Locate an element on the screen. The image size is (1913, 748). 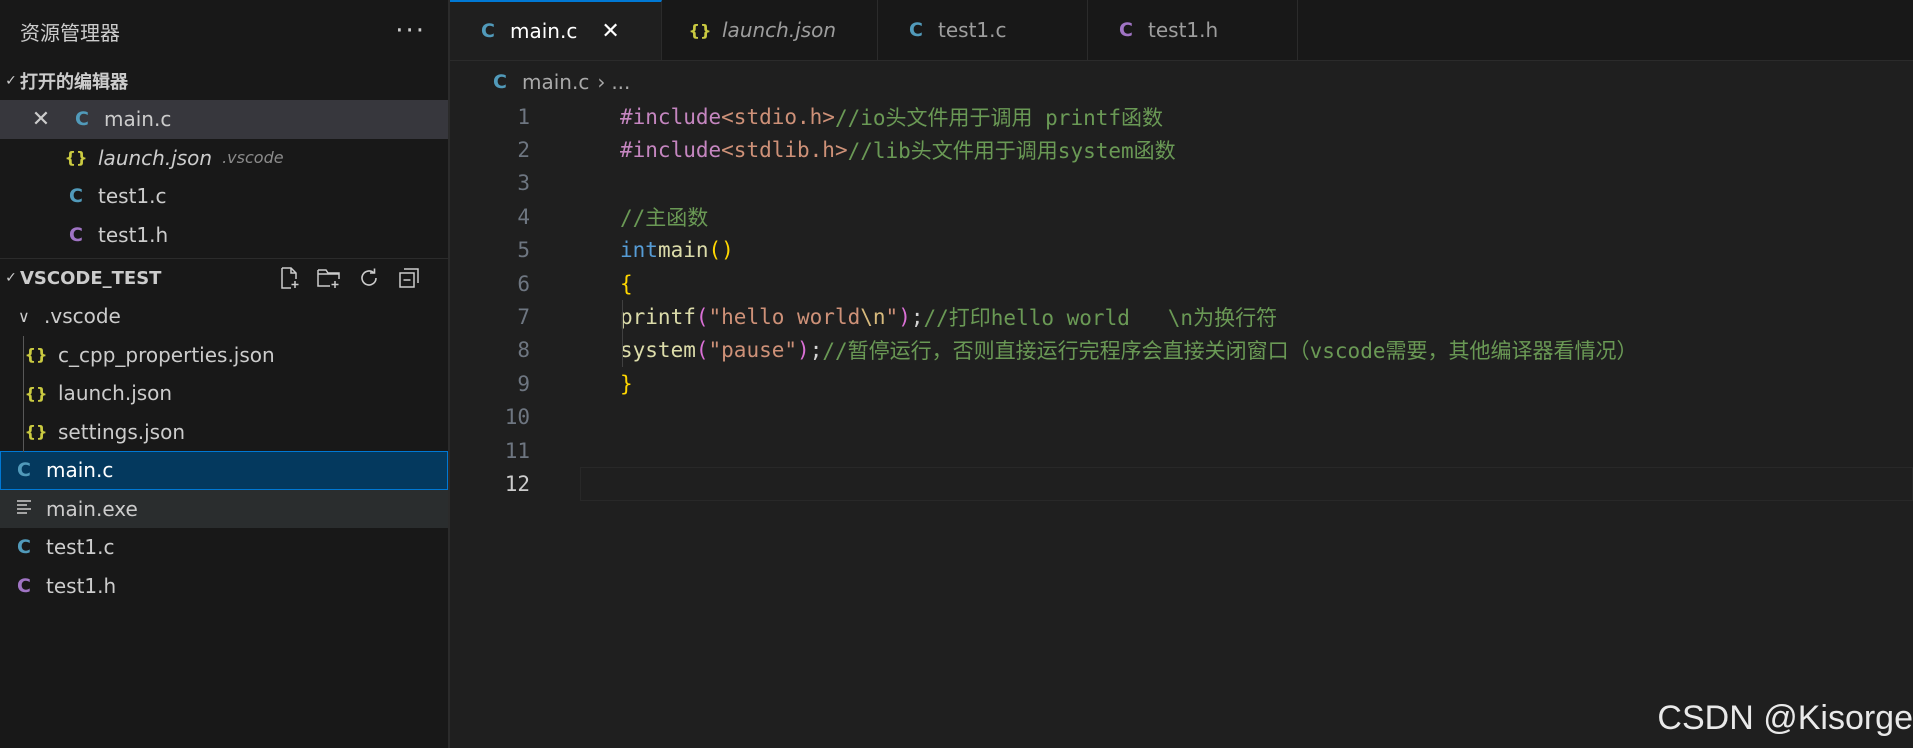
token-header: <stdlib.h> is located at coordinates (784, 150).